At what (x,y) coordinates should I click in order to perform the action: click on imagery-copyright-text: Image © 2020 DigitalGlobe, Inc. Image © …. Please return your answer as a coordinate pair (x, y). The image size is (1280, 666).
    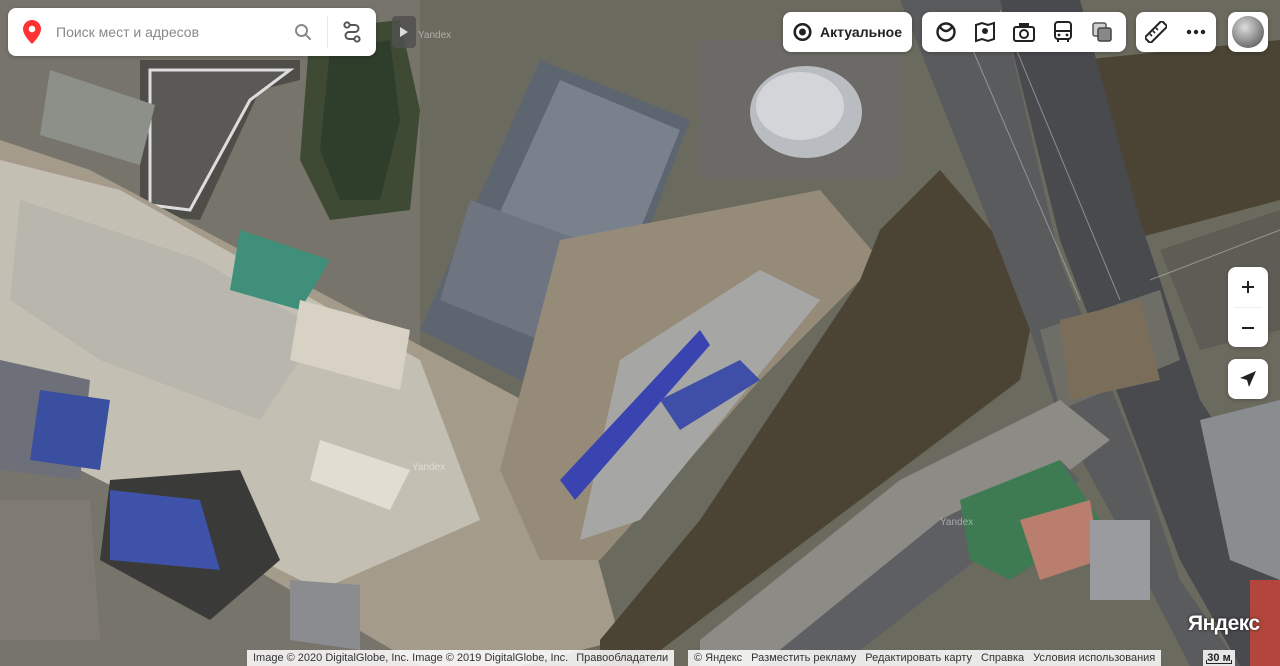
    Looking at the image, I should click on (411, 658).